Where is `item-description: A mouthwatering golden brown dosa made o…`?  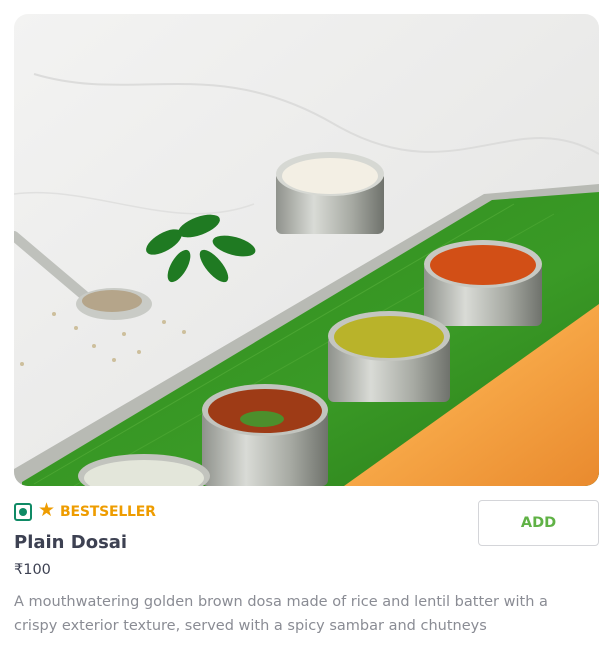 item-description: A mouthwatering golden brown dosa made o… is located at coordinates (281, 614).